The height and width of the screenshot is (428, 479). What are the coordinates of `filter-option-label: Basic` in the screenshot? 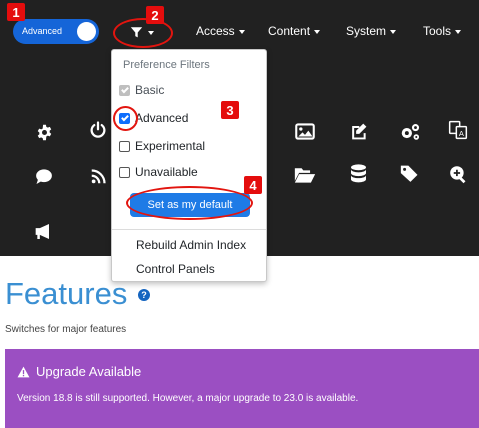 It's located at (150, 90).